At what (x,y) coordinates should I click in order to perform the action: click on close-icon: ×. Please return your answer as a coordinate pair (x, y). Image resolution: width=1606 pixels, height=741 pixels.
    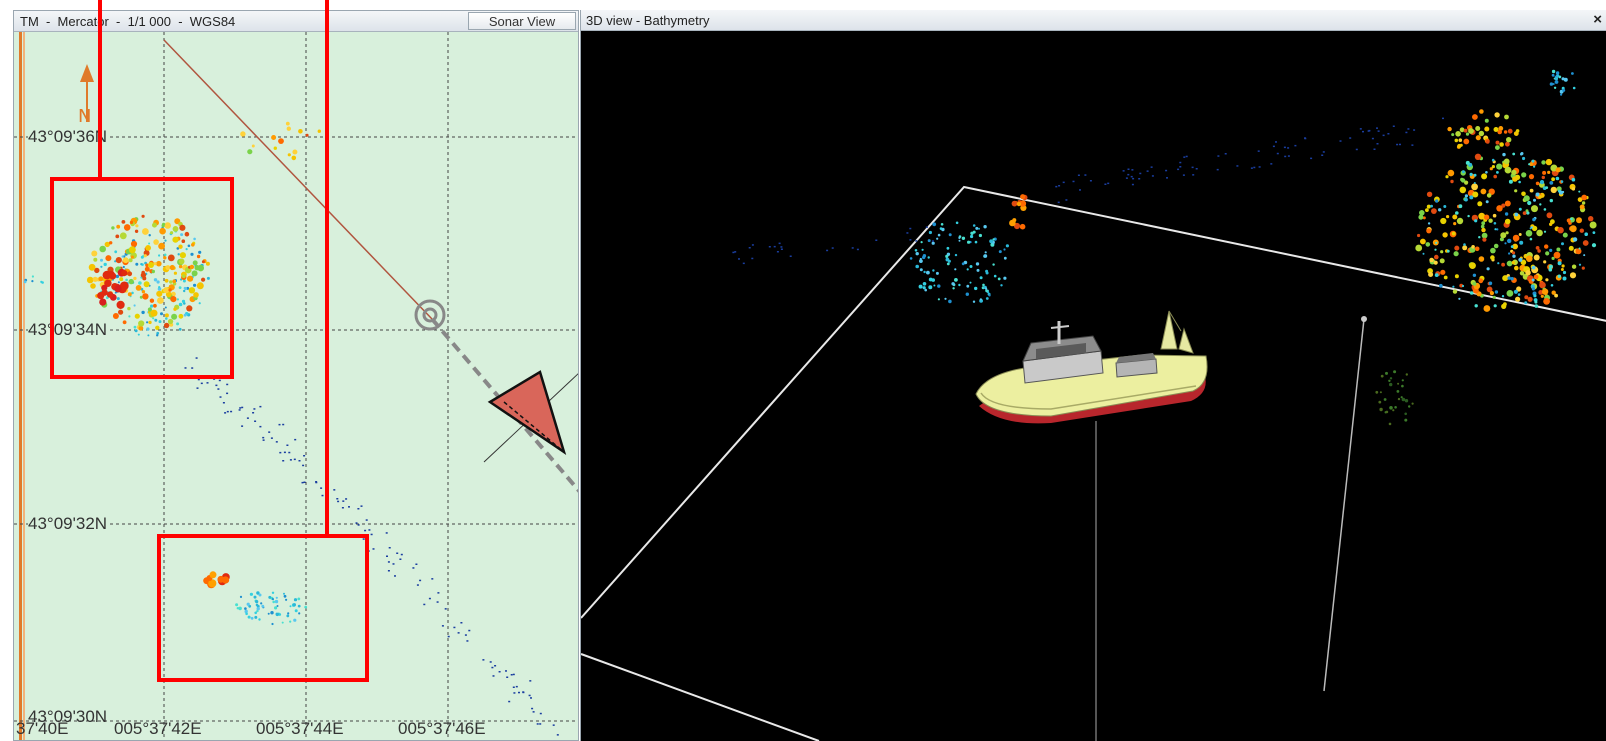
    Looking at the image, I should click on (1597, 19).